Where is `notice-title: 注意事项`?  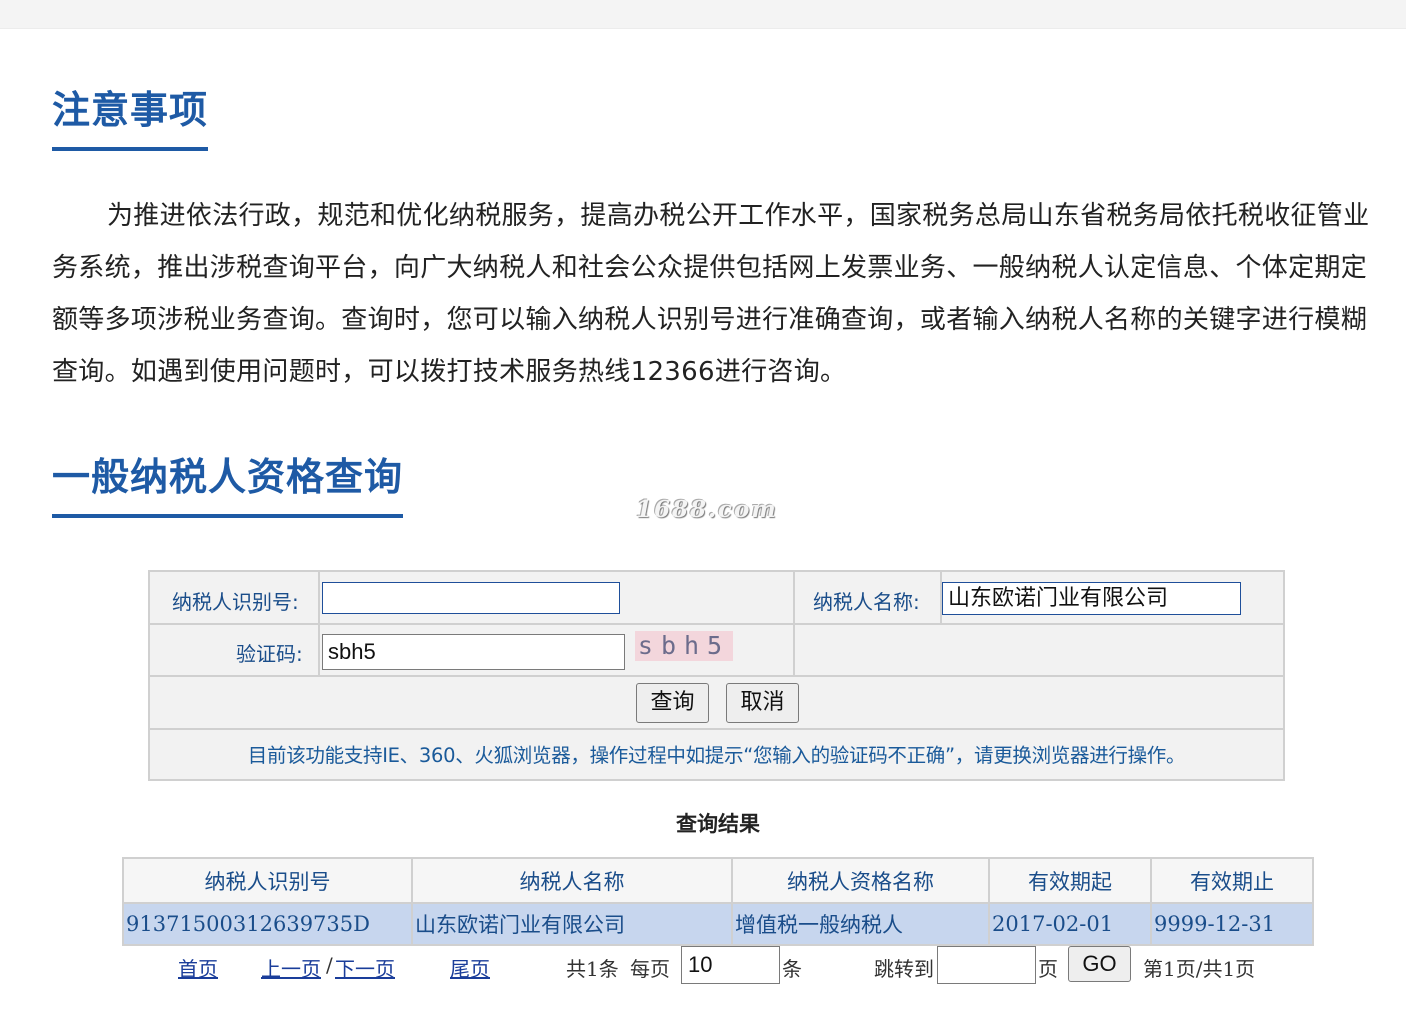 notice-title: 注意事项 is located at coordinates (130, 121).